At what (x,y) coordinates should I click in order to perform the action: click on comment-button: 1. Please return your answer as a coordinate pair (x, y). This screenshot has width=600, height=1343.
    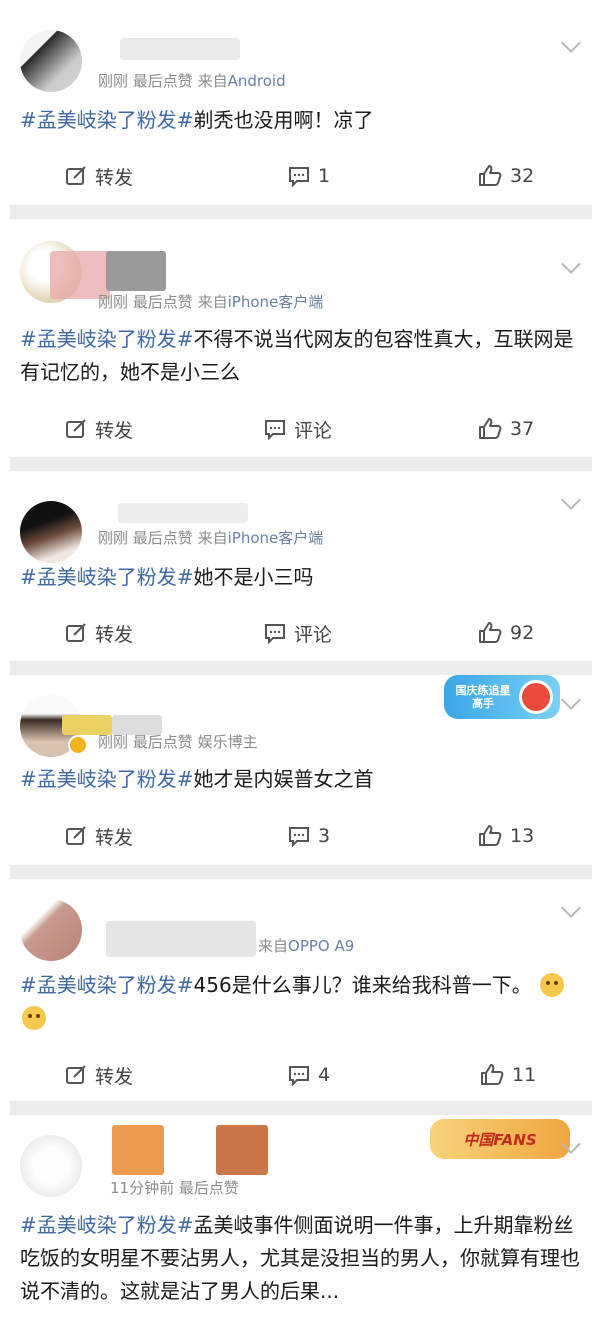
    Looking at the image, I should click on (309, 176).